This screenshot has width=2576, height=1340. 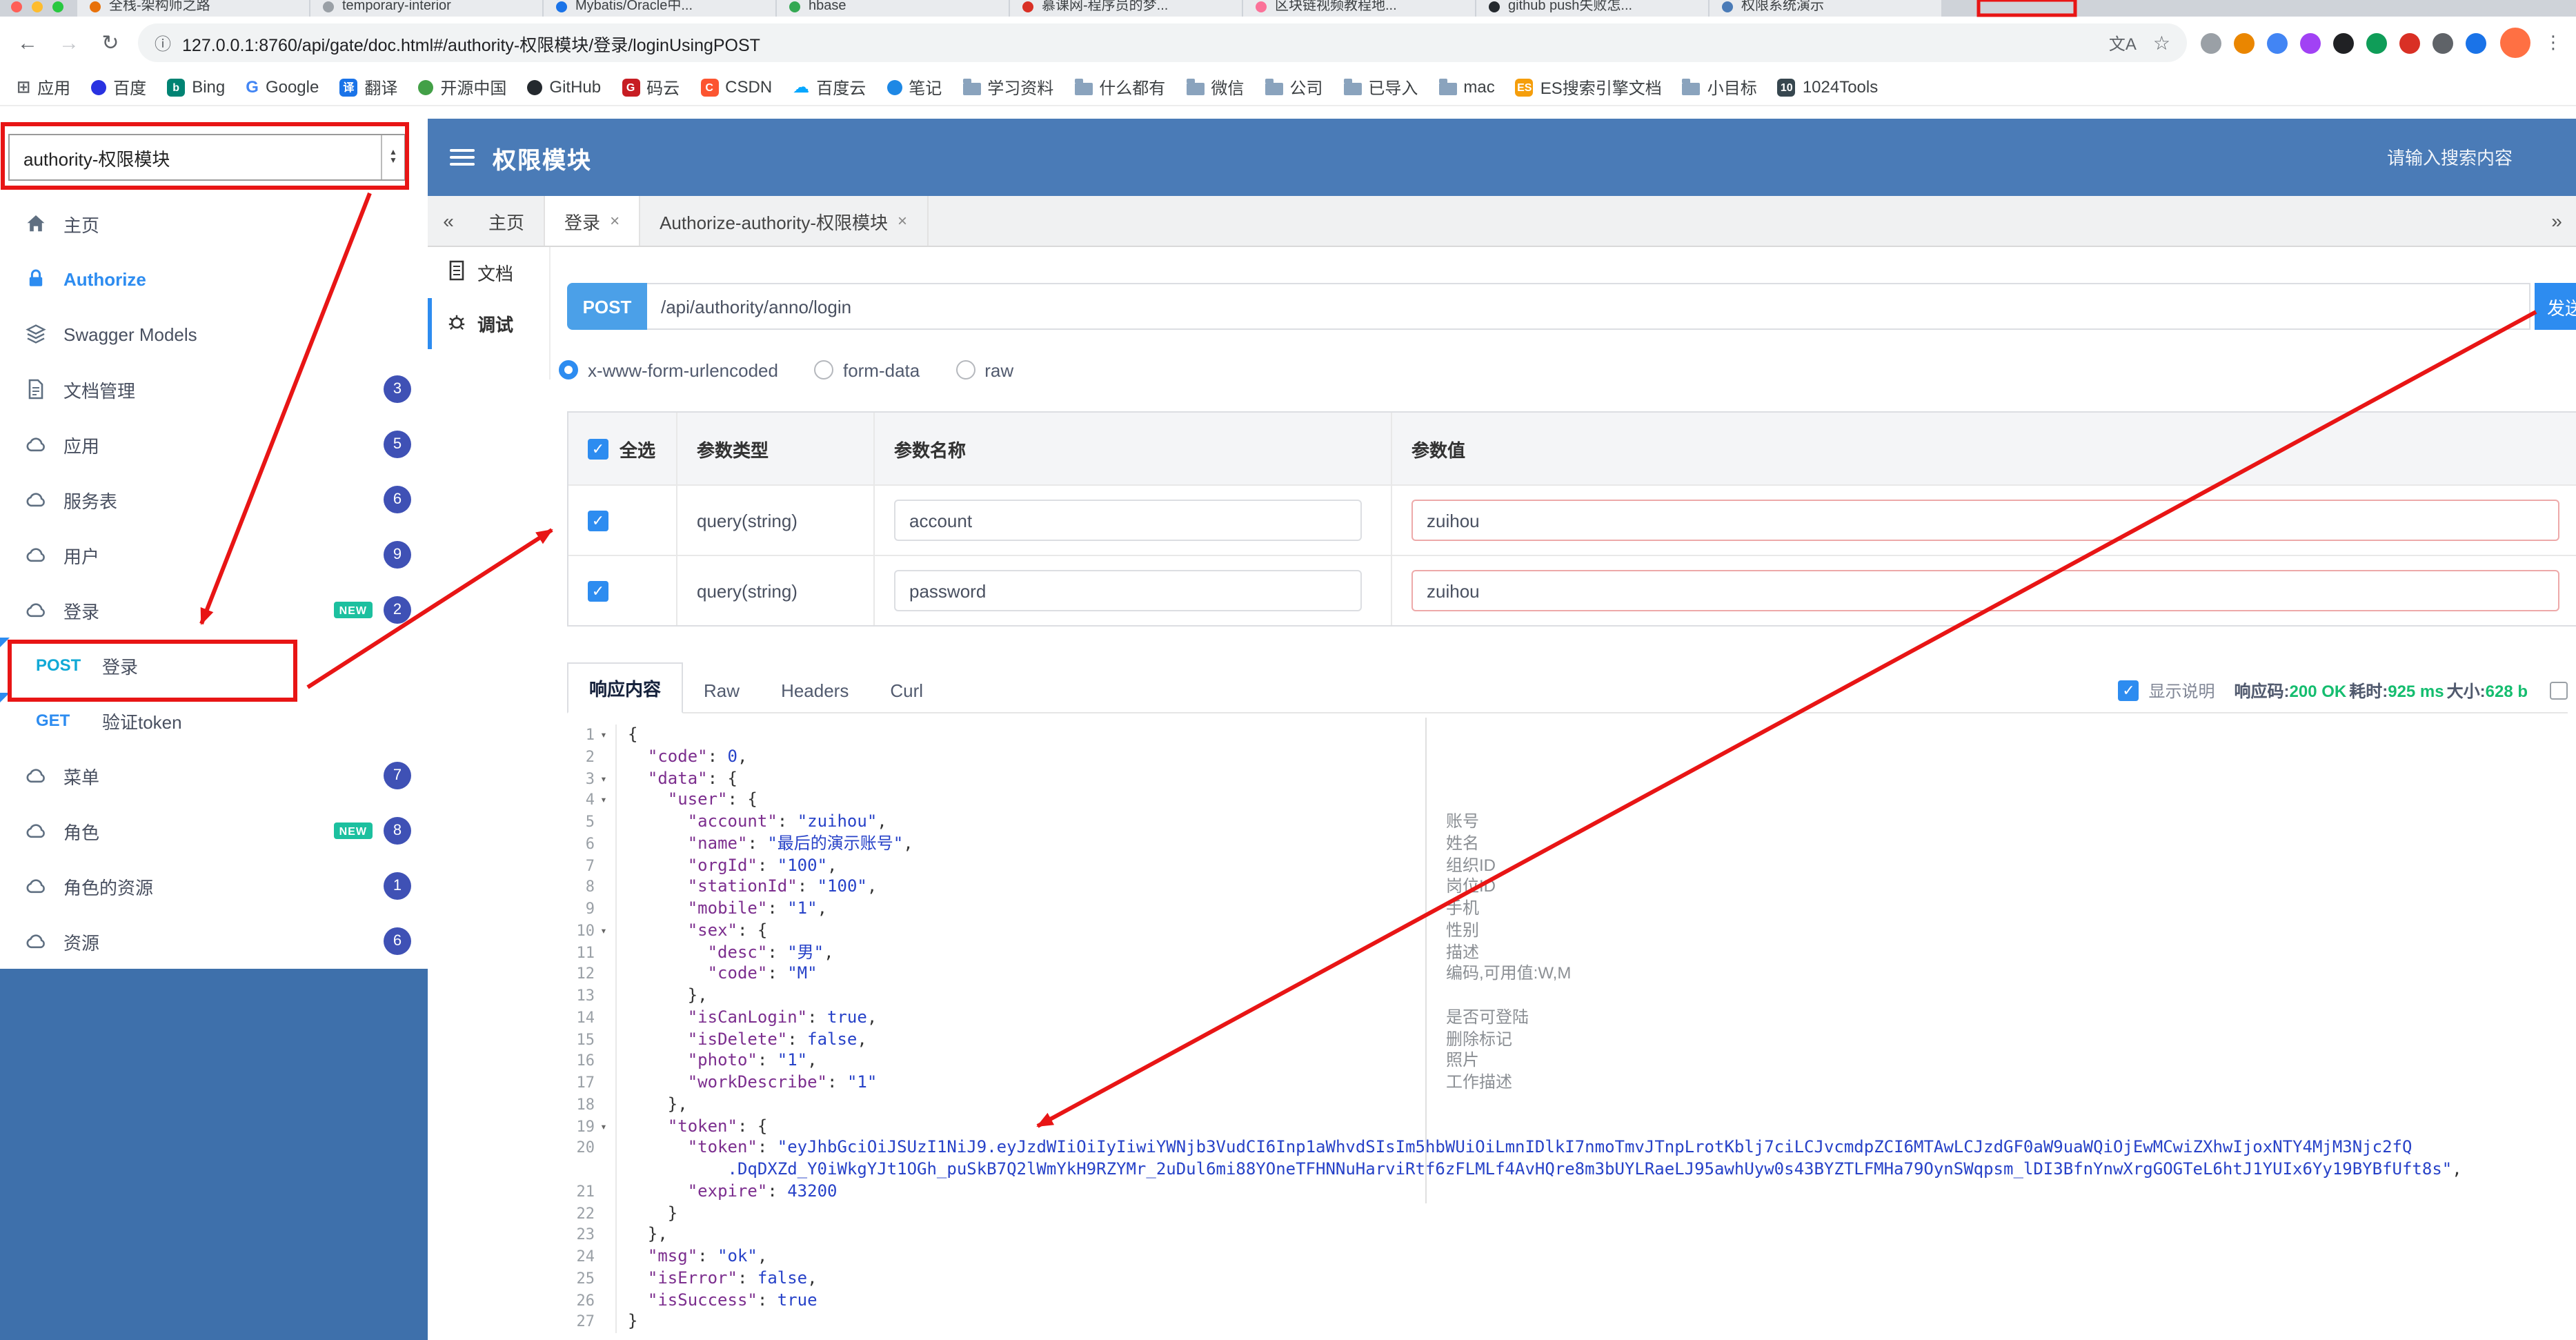 I want to click on content-type-radio: x-www-form-urlencoded, so click(x=668, y=369).